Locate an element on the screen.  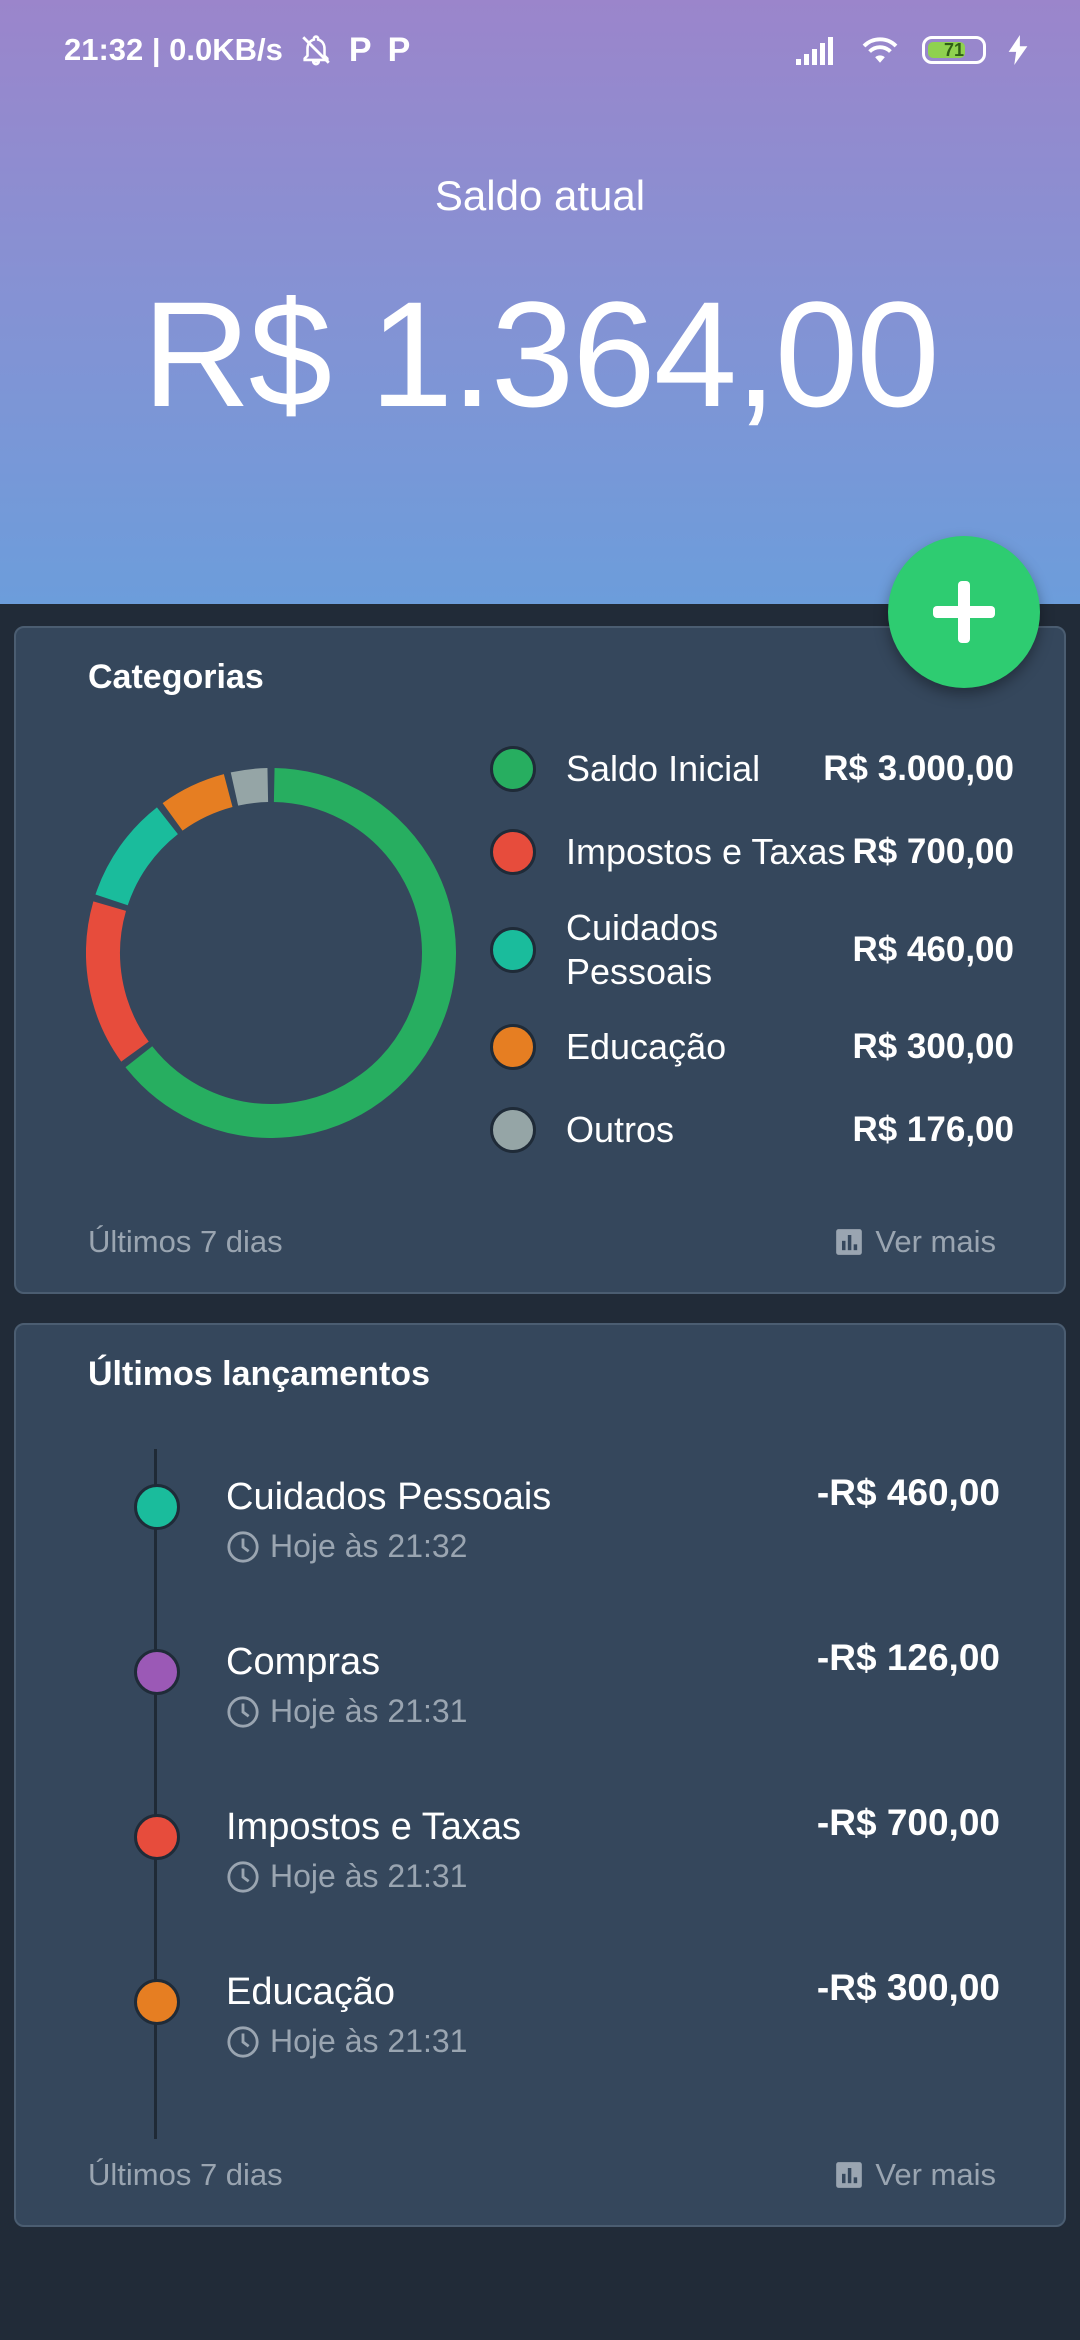
transactions-title: Últimos lançamentos is located at coordinates (259, 1374).